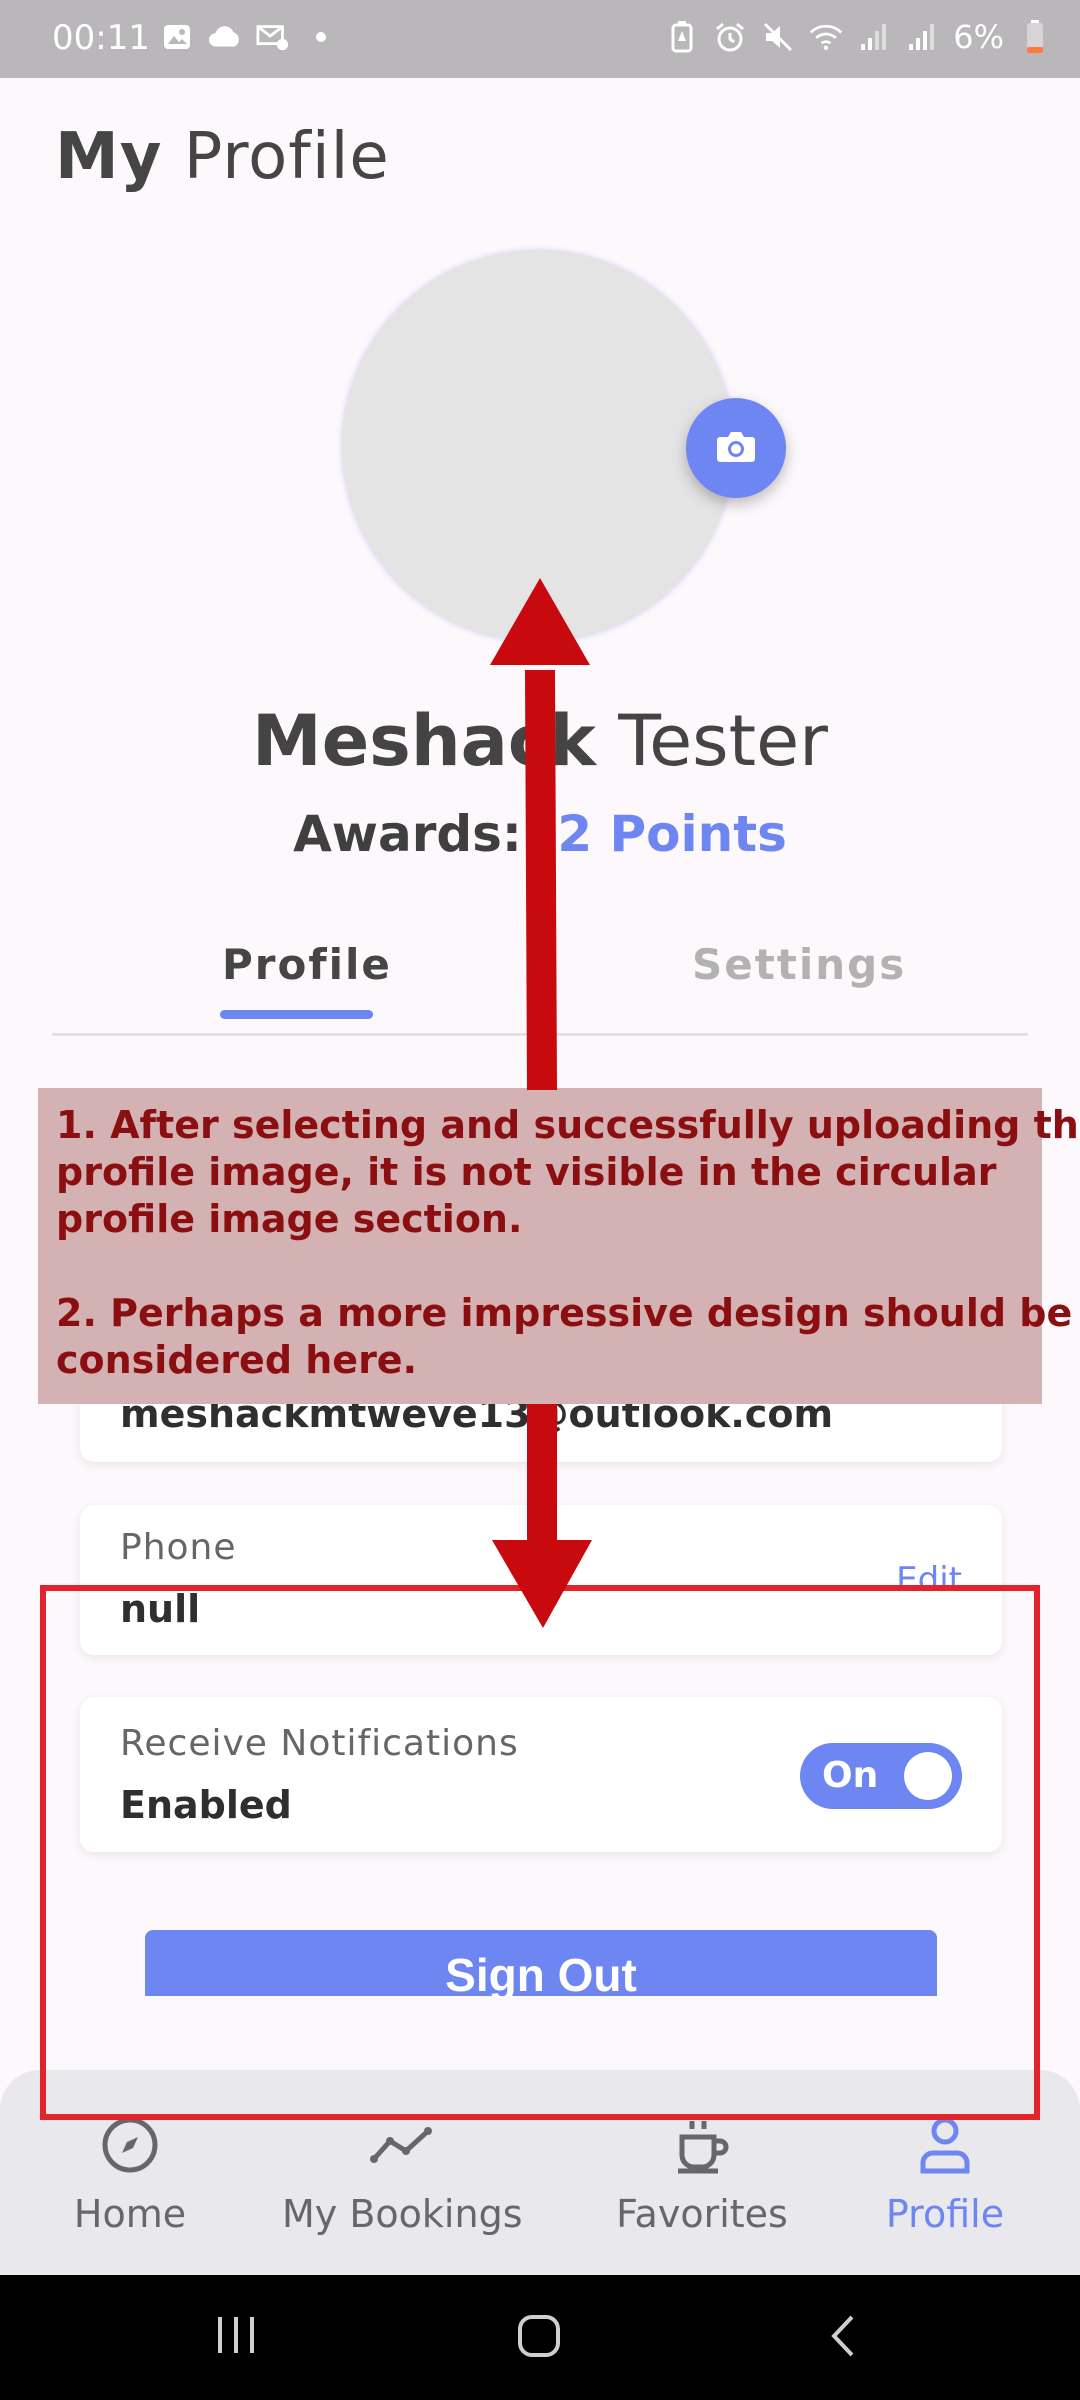  I want to click on nav-home: Home, so click(130, 2173).